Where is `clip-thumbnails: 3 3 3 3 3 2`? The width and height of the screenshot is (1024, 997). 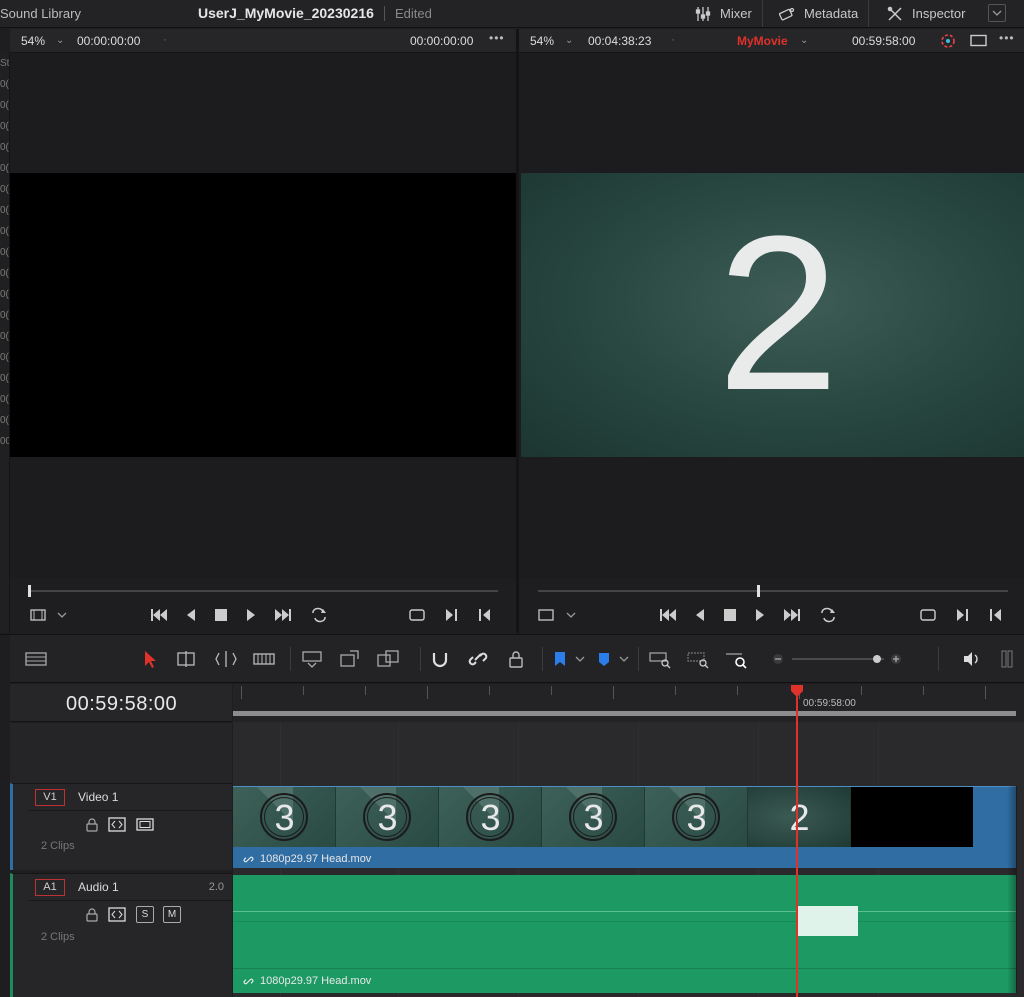
clip-thumbnails: 3 3 3 3 3 2 is located at coordinates (624, 817).